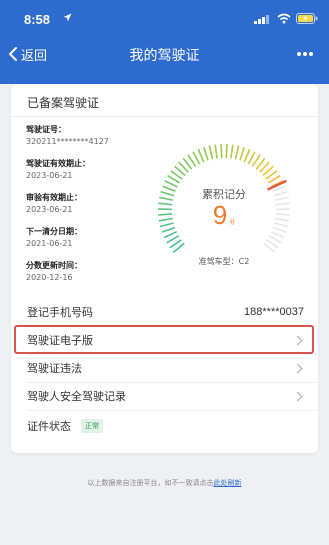 The image size is (329, 545). Describe the element at coordinates (232, 223) in the screenshot. I see `score-unit: 分` at that location.